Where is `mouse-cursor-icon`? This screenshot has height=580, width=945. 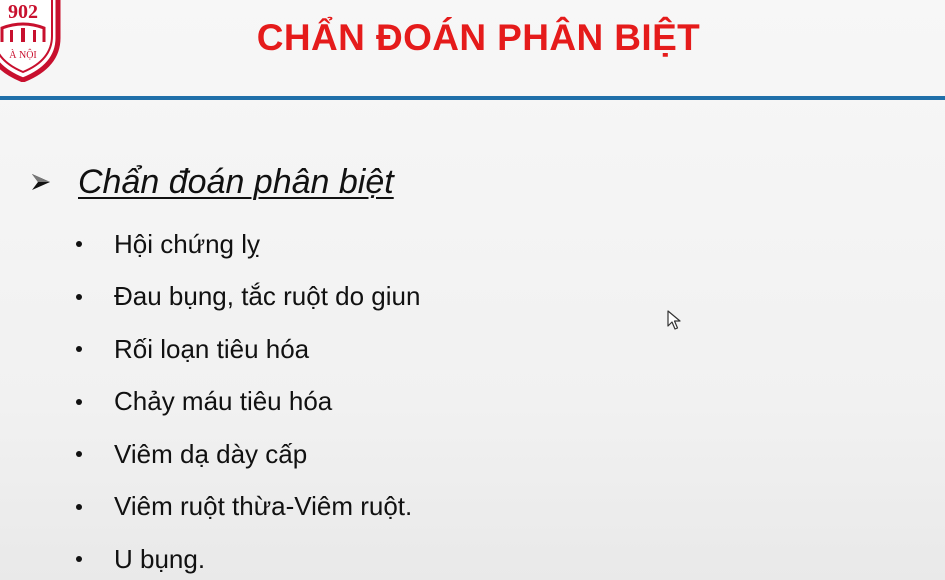 mouse-cursor-icon is located at coordinates (674, 320).